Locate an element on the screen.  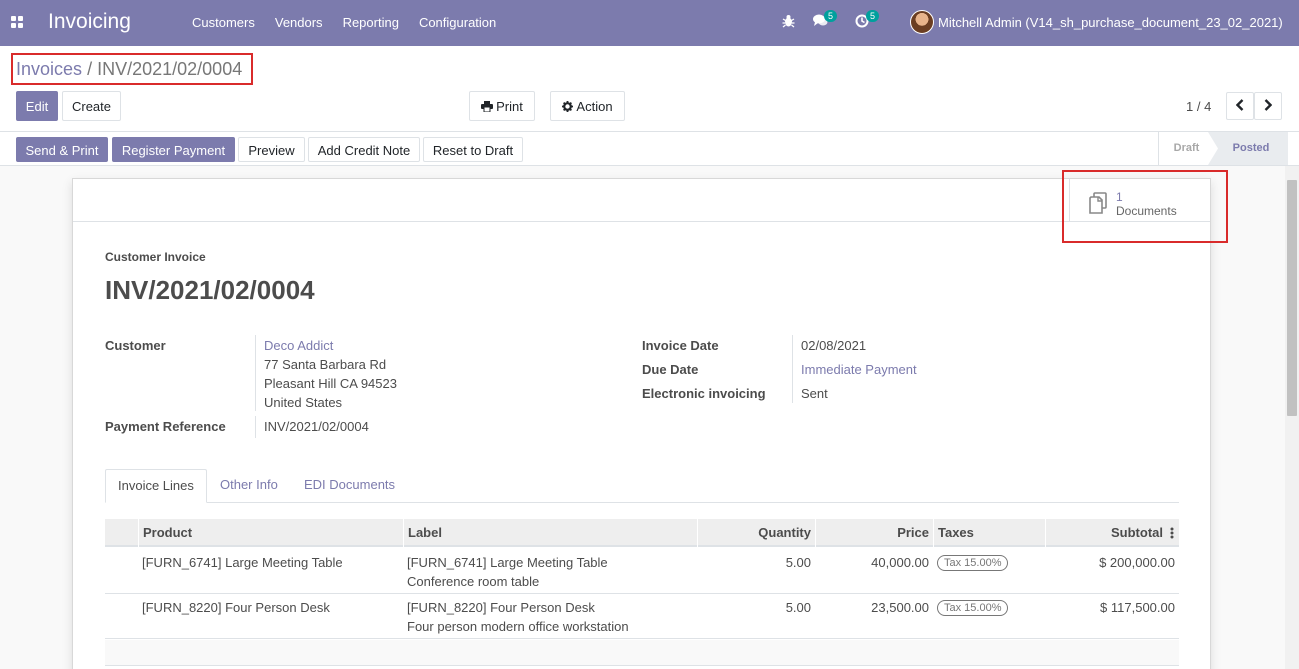
add-credit-note-button: Add Credit Note is located at coordinates (364, 149).